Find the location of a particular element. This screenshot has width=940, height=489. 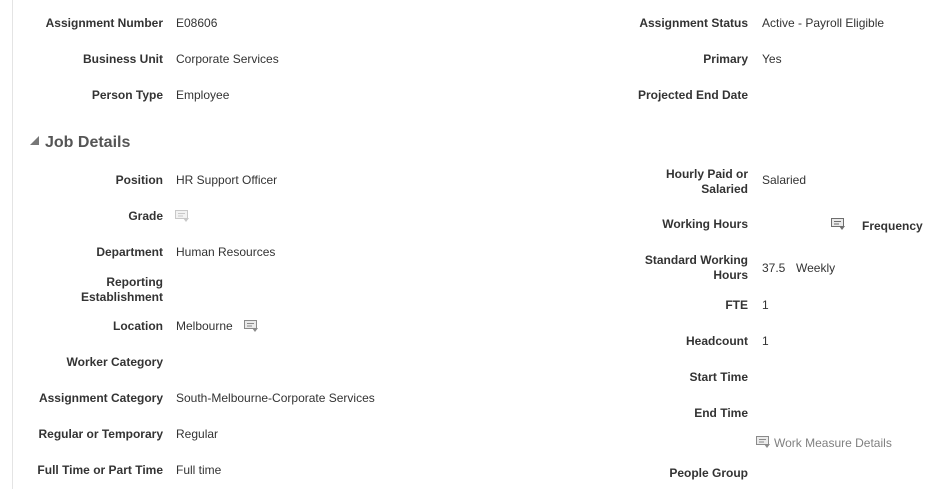

regular-temporary-value: Regular is located at coordinates (197, 434).